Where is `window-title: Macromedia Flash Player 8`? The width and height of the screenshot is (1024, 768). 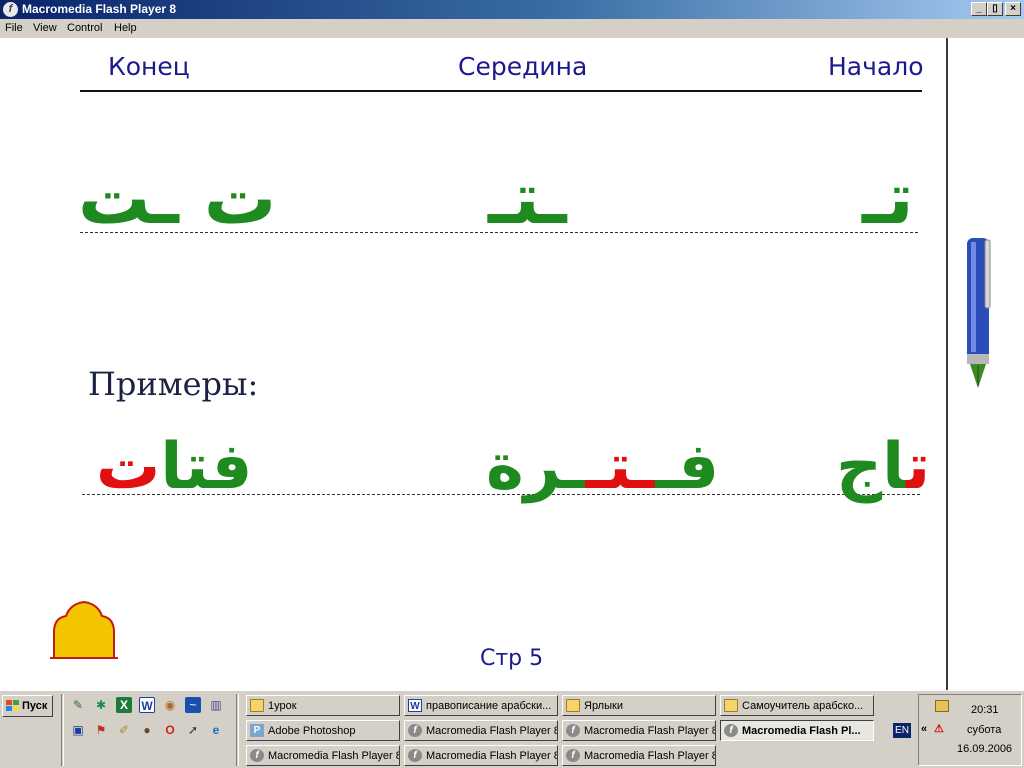
window-title: Macromedia Flash Player 8 is located at coordinates (99, 9).